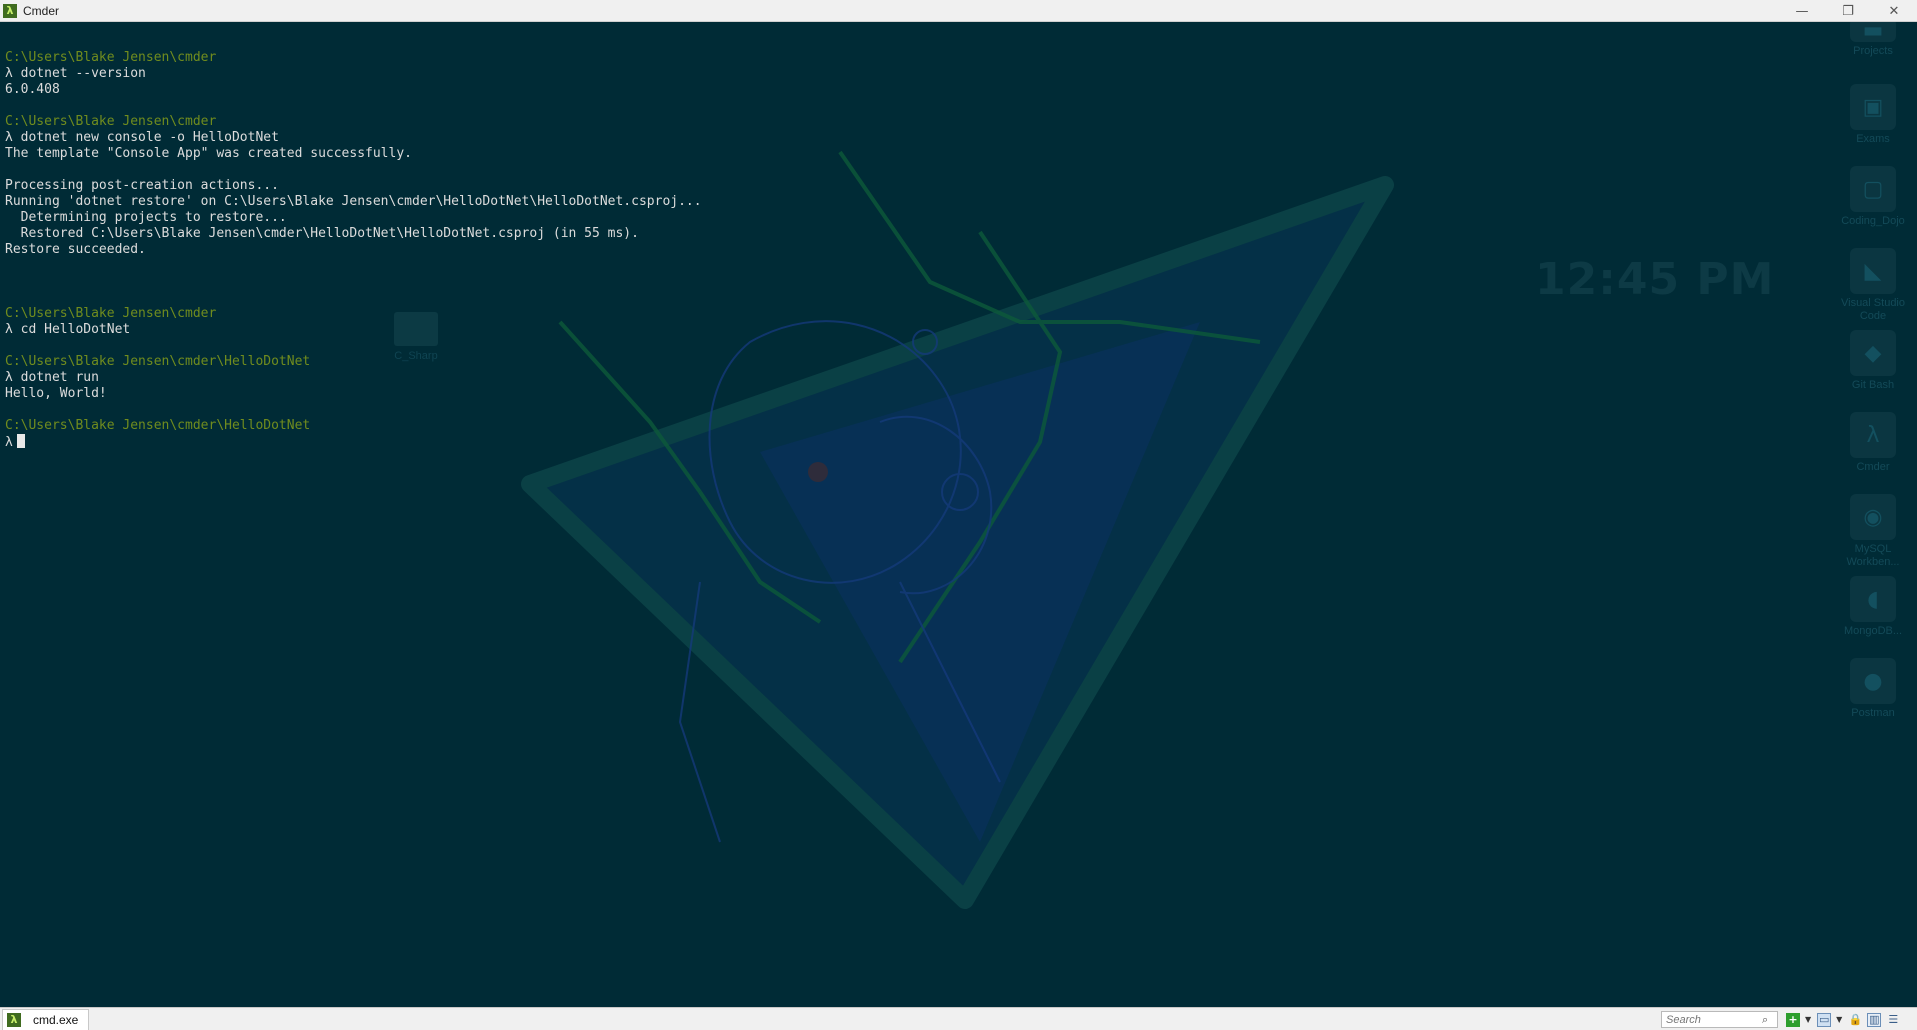 The width and height of the screenshot is (1917, 1030). Describe the element at coordinates (20, 441) in the screenshot. I see `text-cursor` at that location.